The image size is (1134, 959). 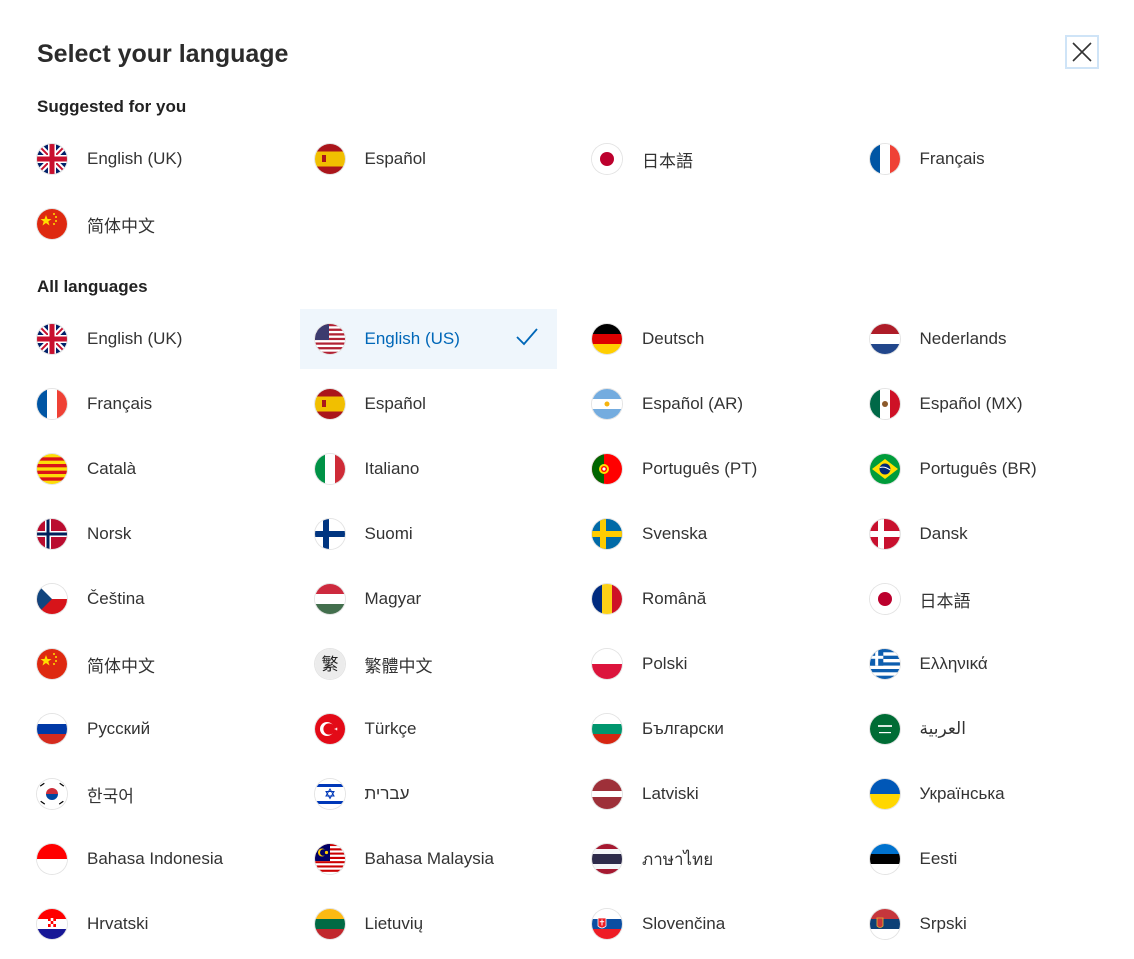 I want to click on language-option-gr: Ελληνικά, so click(x=983, y=664).